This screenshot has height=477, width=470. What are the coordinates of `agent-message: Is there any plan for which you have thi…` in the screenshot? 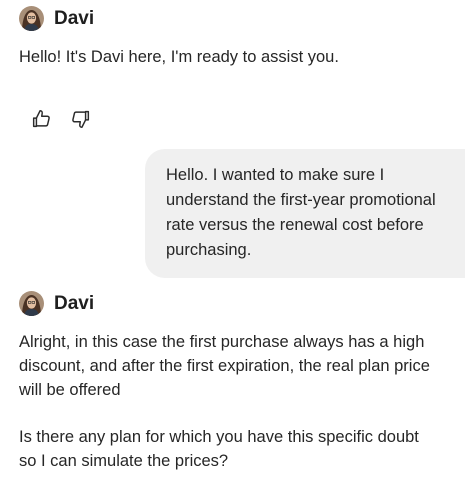 It's located at (219, 449).